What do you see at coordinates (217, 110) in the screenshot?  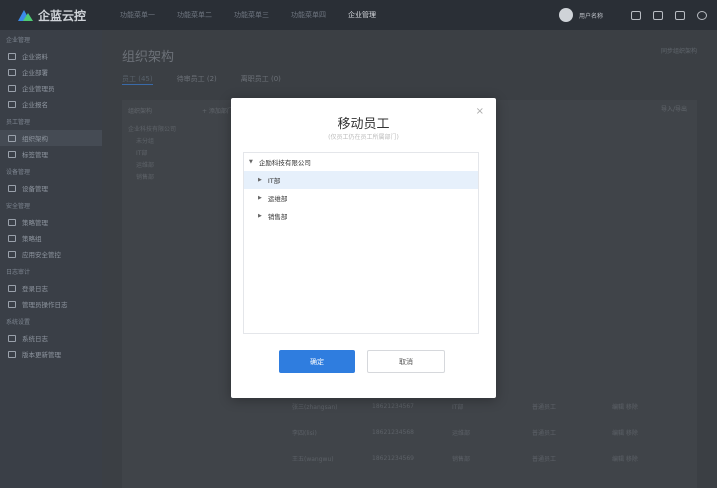 I see `add-dept-button: + 添加部门` at bounding box center [217, 110].